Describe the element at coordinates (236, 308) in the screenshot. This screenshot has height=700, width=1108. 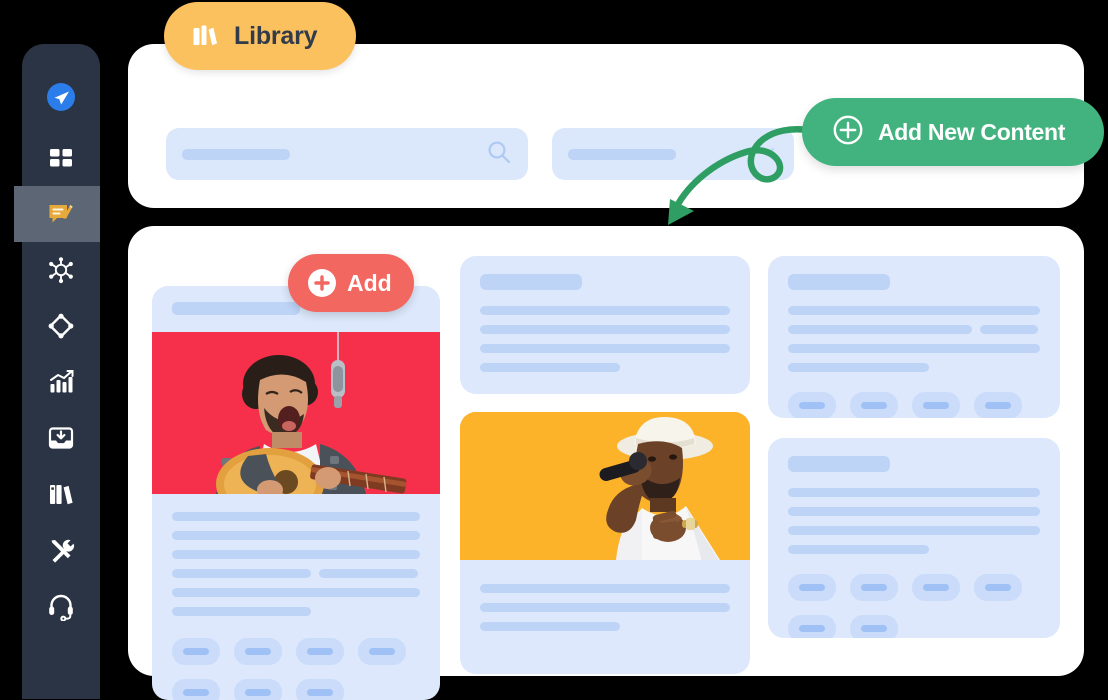
I see `card-head-bar` at that location.